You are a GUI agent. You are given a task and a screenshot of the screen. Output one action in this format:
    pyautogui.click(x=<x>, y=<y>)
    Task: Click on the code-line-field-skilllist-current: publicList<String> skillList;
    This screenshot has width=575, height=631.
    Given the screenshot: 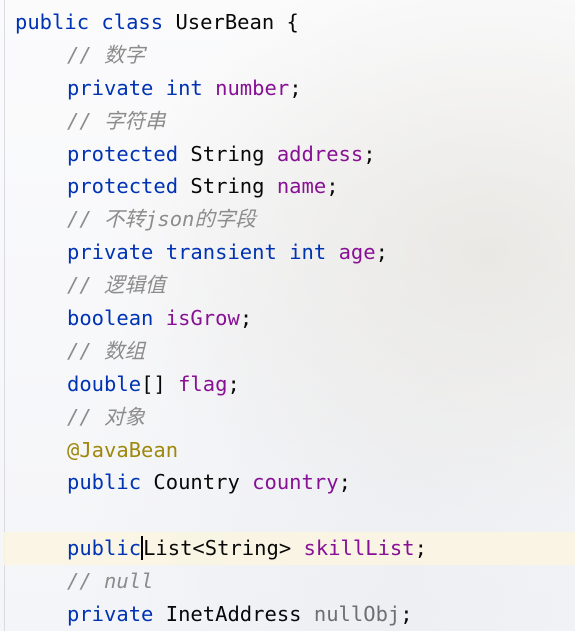 What is the action you would take?
    pyautogui.click(x=289, y=549)
    